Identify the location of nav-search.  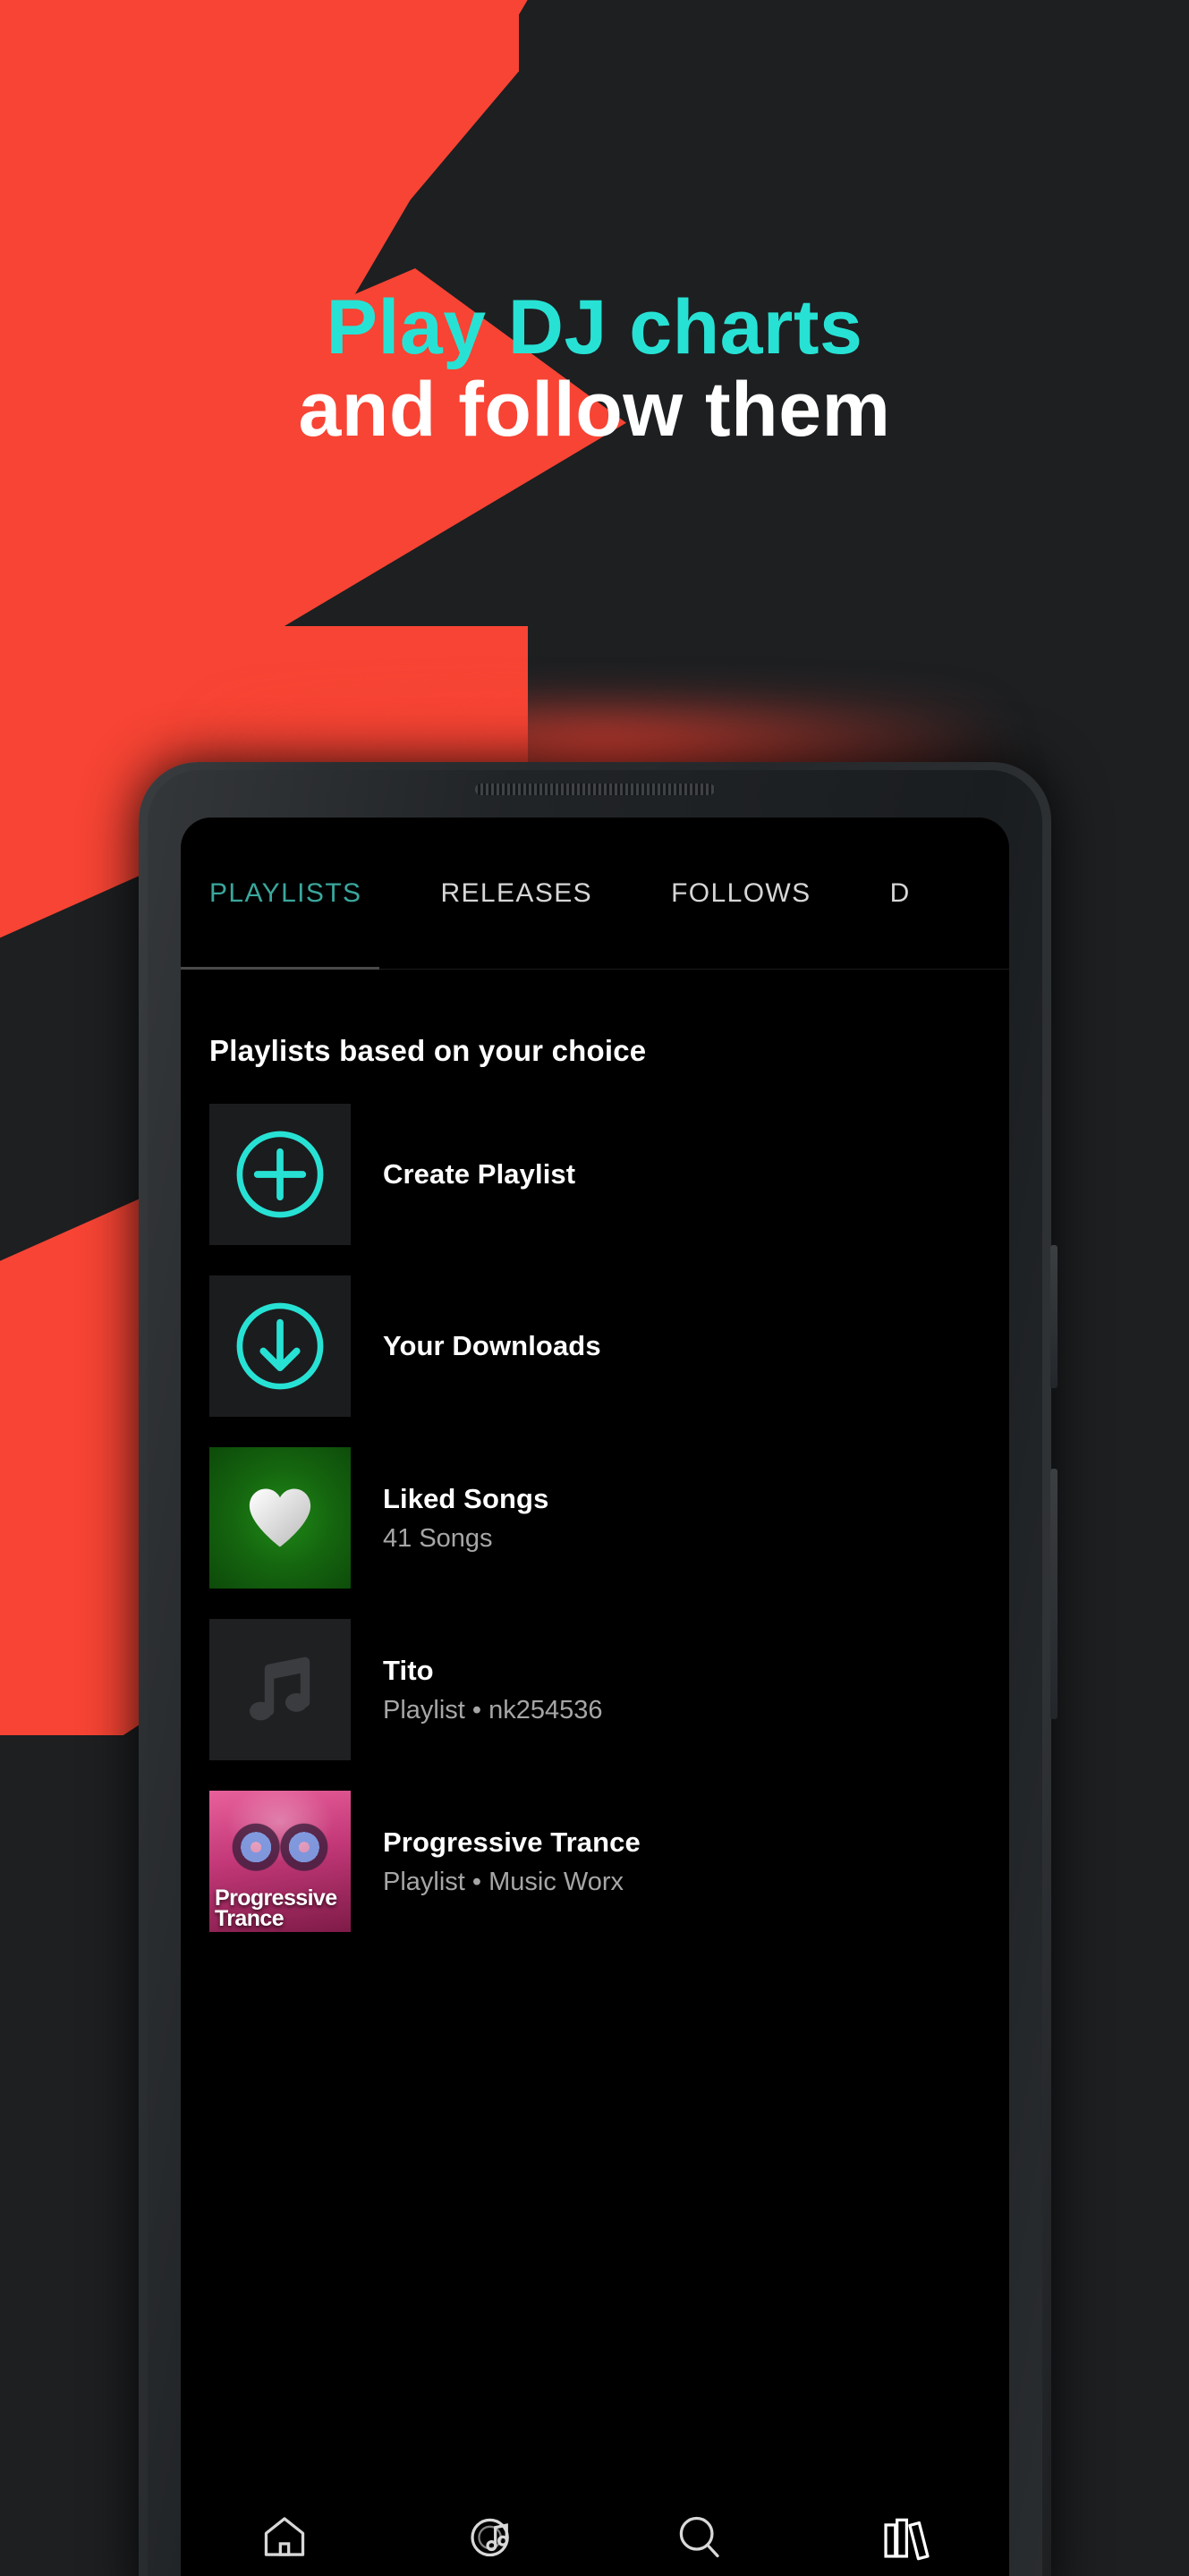
(698, 2537).